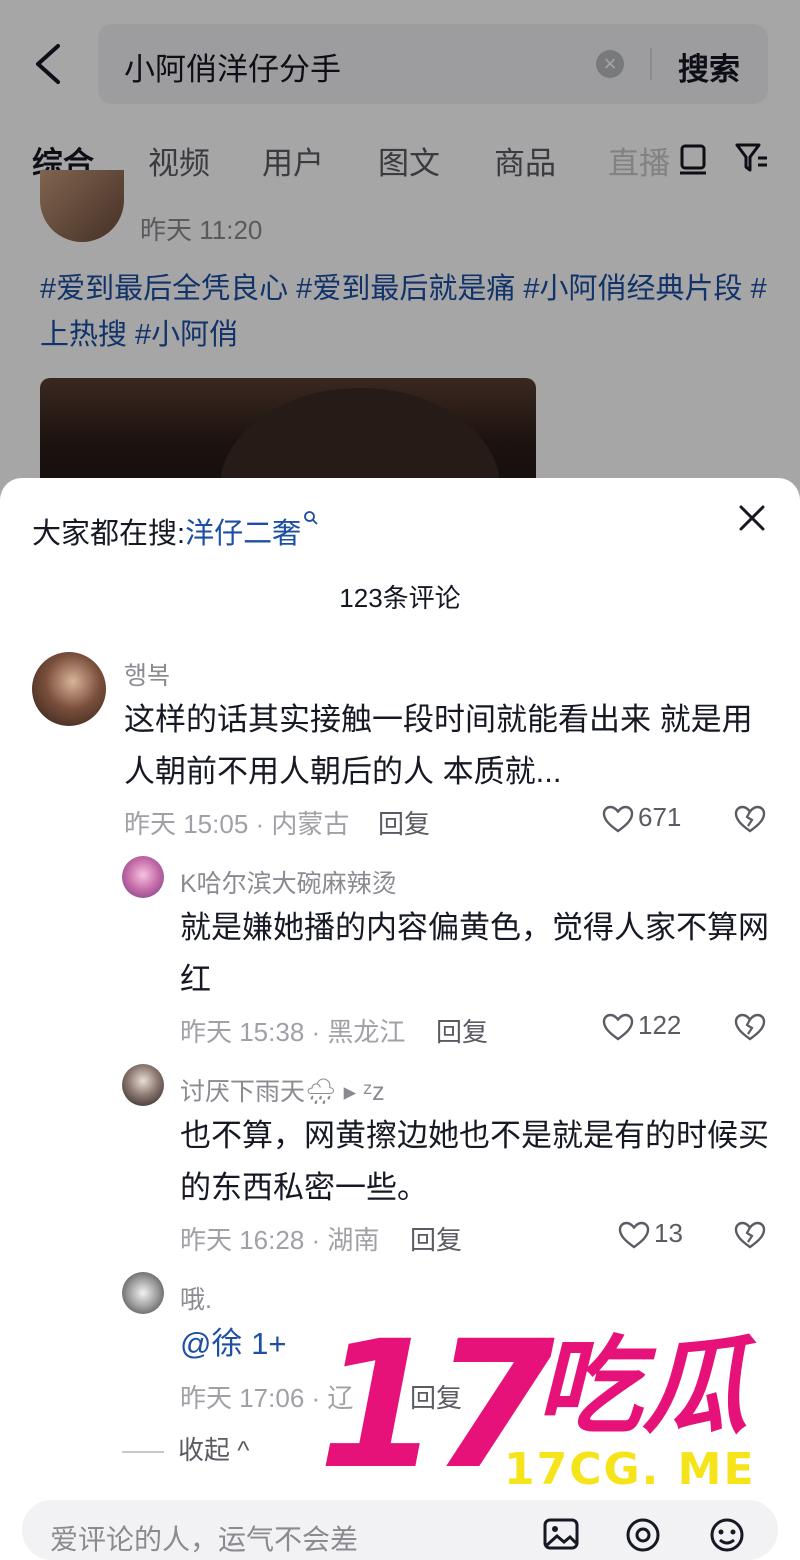 This screenshot has width=800, height=1560. Describe the element at coordinates (147, 674) in the screenshot. I see `comment-username: 행복` at that location.